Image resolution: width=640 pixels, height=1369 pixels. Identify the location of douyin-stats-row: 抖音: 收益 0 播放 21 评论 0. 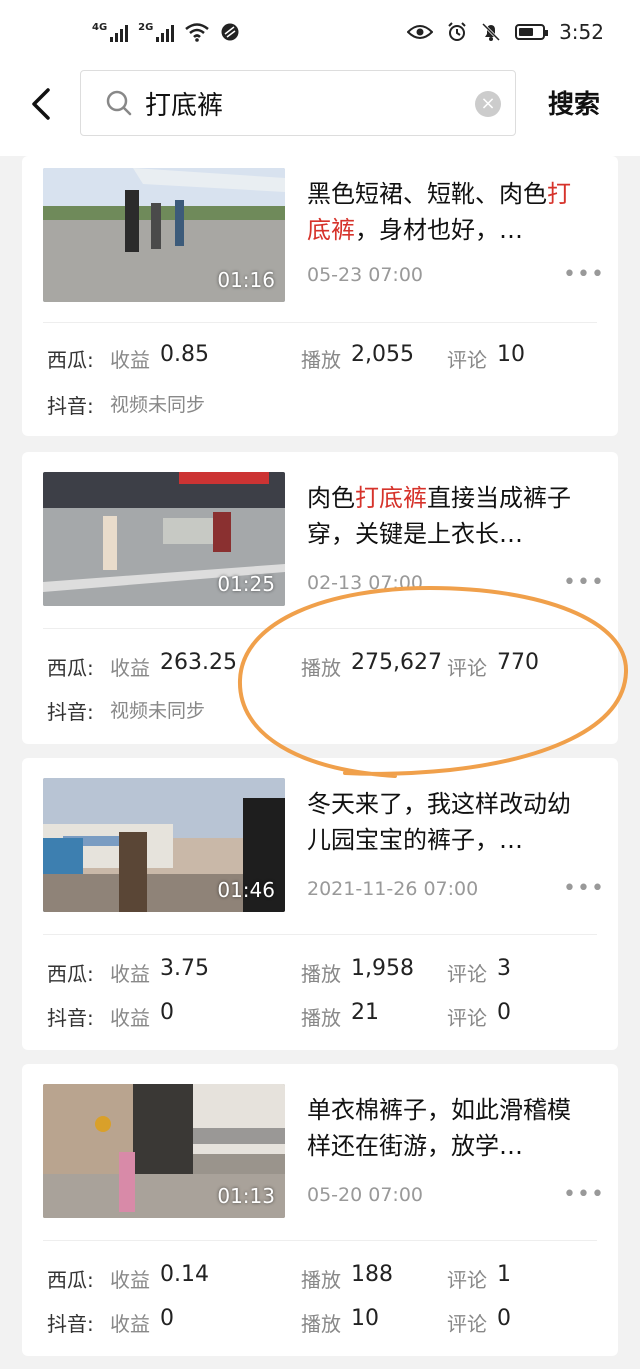
(332, 1018).